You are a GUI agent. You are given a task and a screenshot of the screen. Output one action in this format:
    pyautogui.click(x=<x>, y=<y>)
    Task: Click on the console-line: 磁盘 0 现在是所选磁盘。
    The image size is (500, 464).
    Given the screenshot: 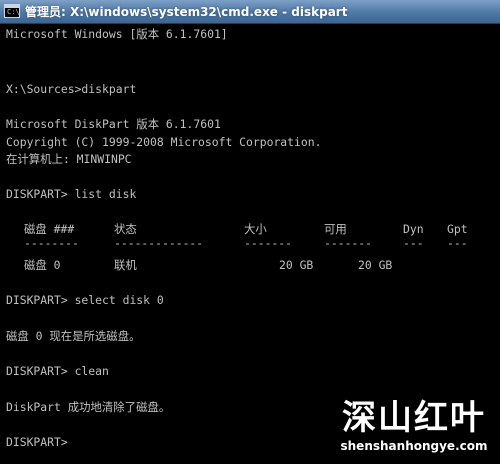 What is the action you would take?
    pyautogui.click(x=73, y=336)
    